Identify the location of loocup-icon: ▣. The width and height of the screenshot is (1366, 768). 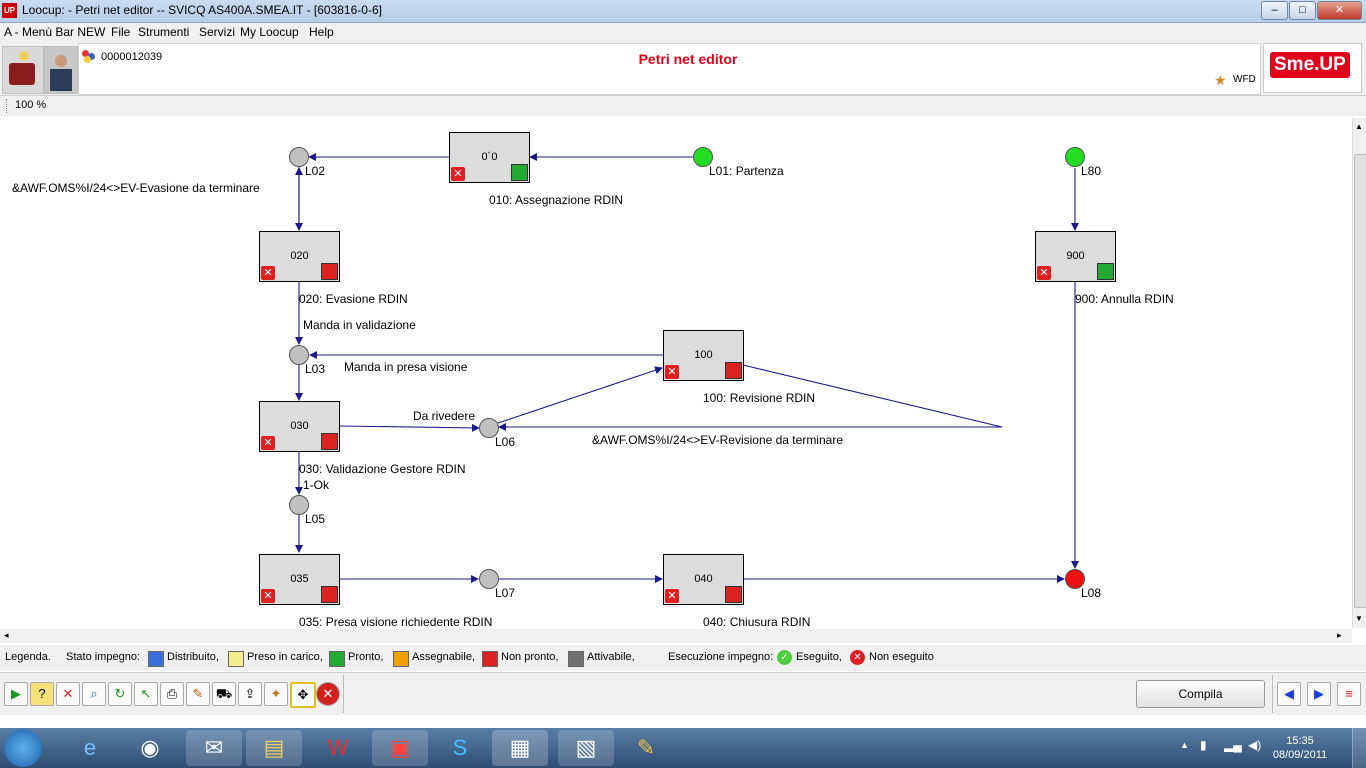
(400, 748).